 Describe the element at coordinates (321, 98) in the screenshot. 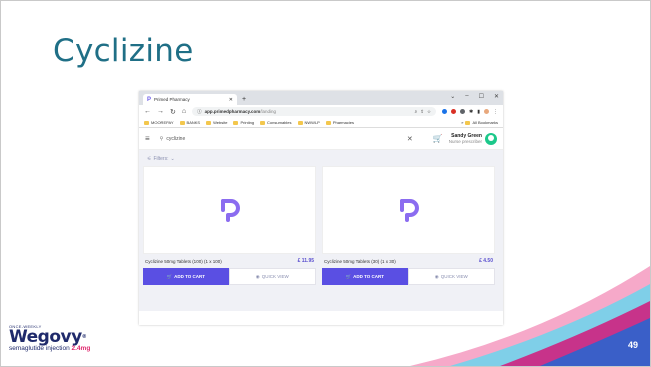

I see `browser-tabbar: P Primed Pharmacy ✕ + ⌄ – ☐ ✕` at that location.